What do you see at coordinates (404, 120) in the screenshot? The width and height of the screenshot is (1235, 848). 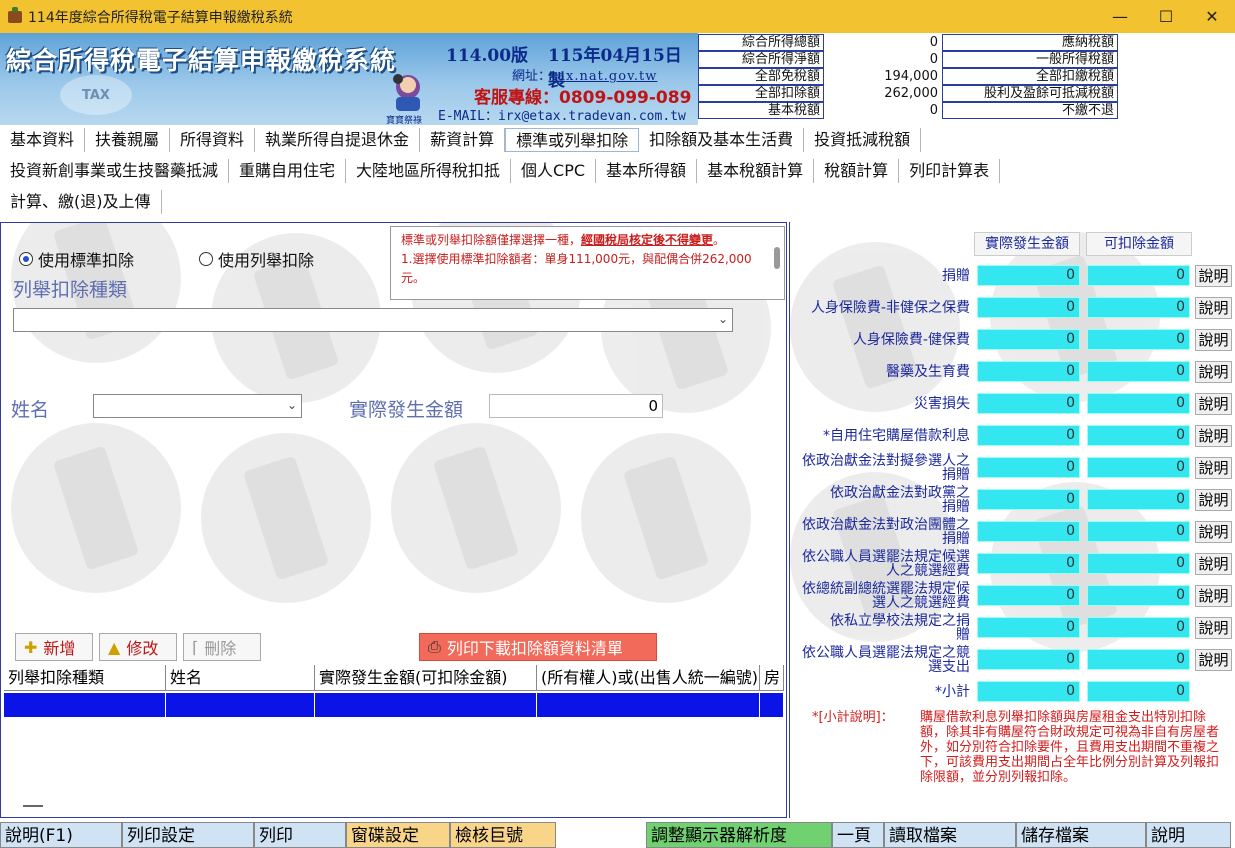 I see `mascot-label: 寶寶祭祿` at bounding box center [404, 120].